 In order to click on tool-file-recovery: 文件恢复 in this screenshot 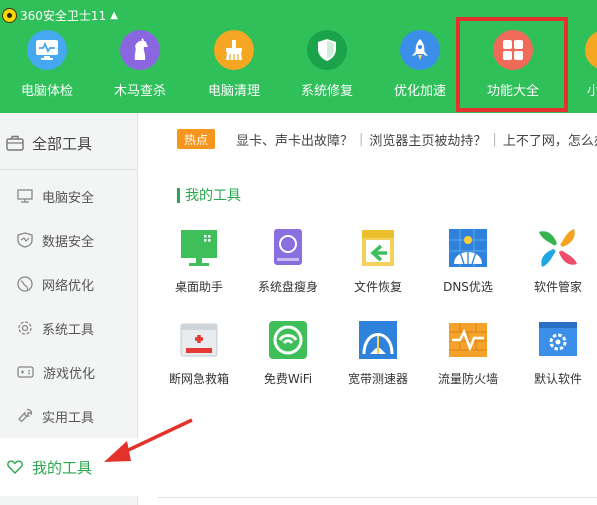, I will do `click(378, 260)`.